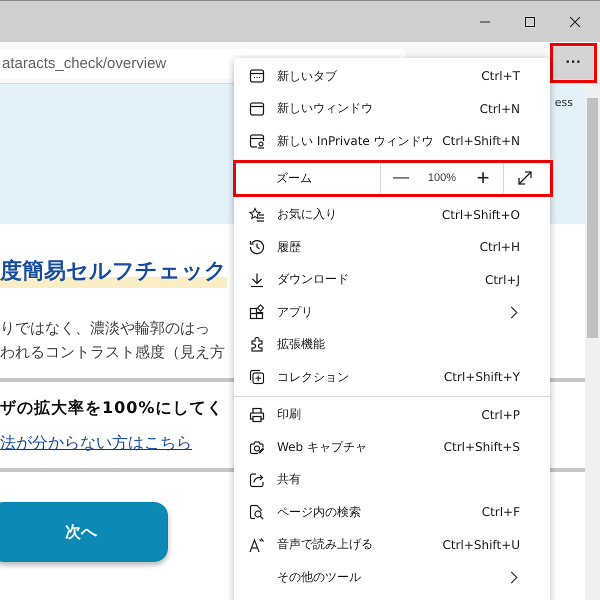 The width and height of the screenshot is (600, 600). Describe the element at coordinates (392, 480) in the screenshot. I see `menu-item: 共有` at that location.